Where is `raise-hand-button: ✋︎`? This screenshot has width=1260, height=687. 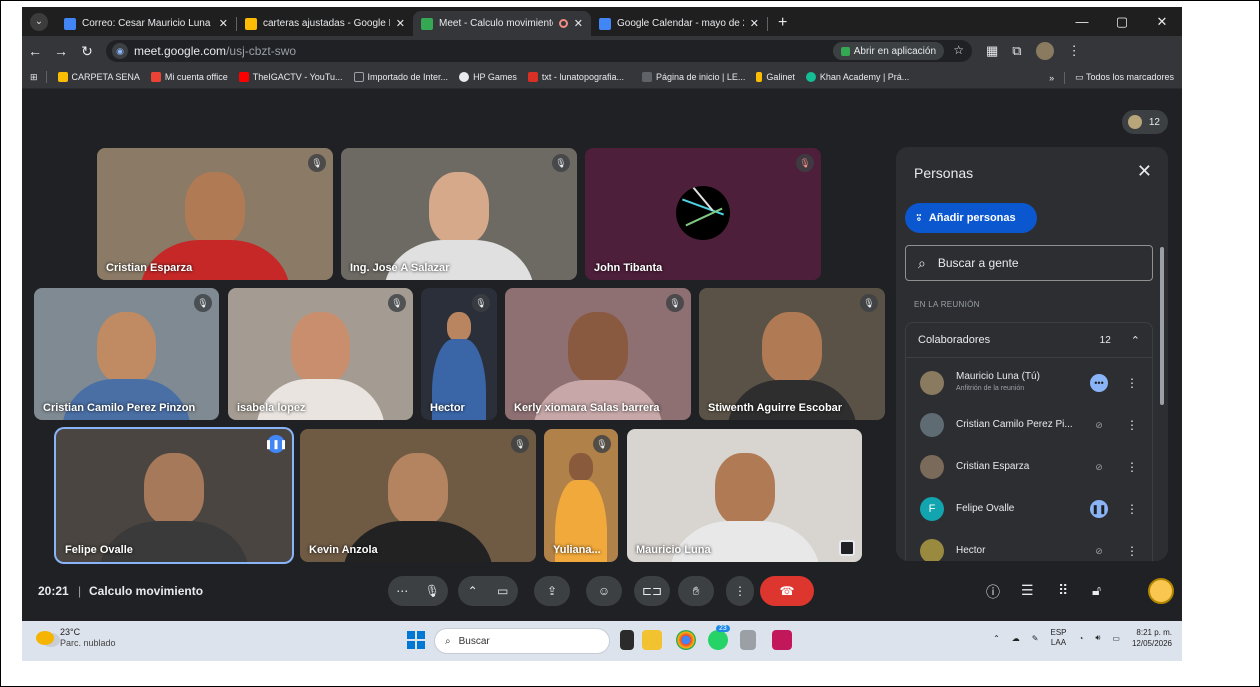
raise-hand-button: ✋︎ is located at coordinates (696, 591).